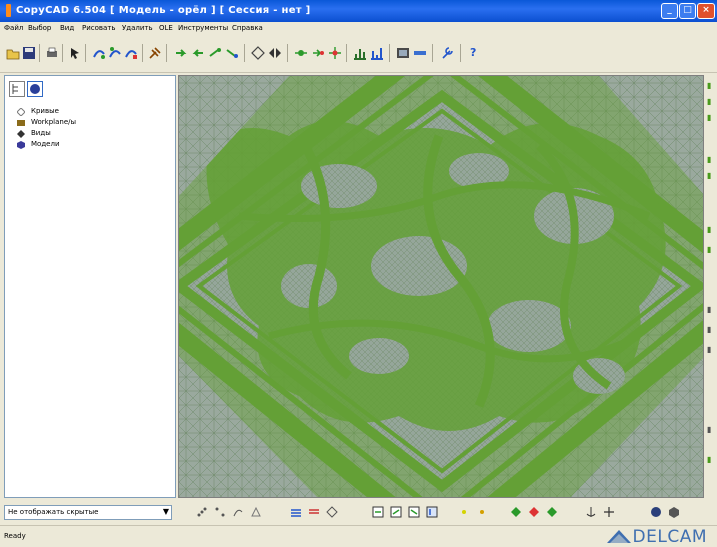 The height and width of the screenshot is (547, 717). Describe the element at coordinates (619, 536) in the screenshot. I see `delcam-mountain-icon` at that location.